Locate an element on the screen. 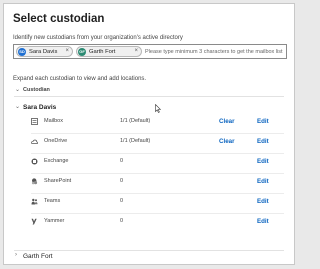  location-row-mailbox: Mailbox 1/1 (Default) Clear Edit is located at coordinates (157, 123).